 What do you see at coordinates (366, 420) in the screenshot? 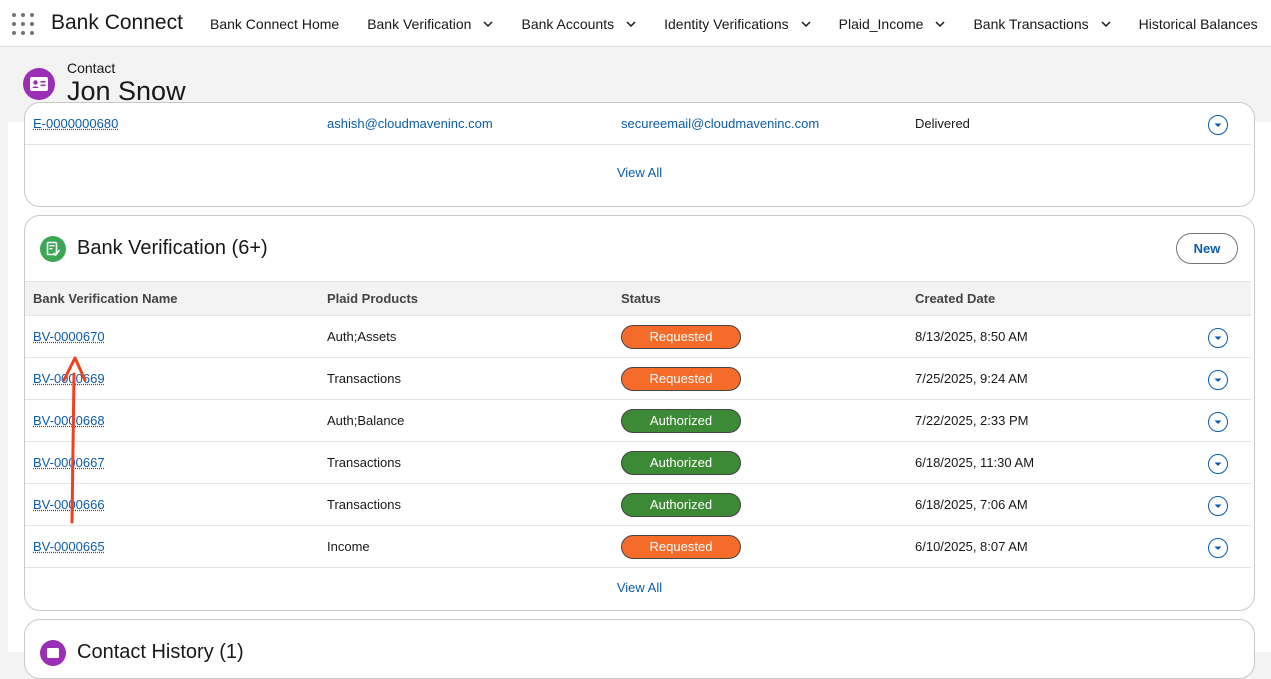
I see `plaid-products: Auth;Balance` at bounding box center [366, 420].